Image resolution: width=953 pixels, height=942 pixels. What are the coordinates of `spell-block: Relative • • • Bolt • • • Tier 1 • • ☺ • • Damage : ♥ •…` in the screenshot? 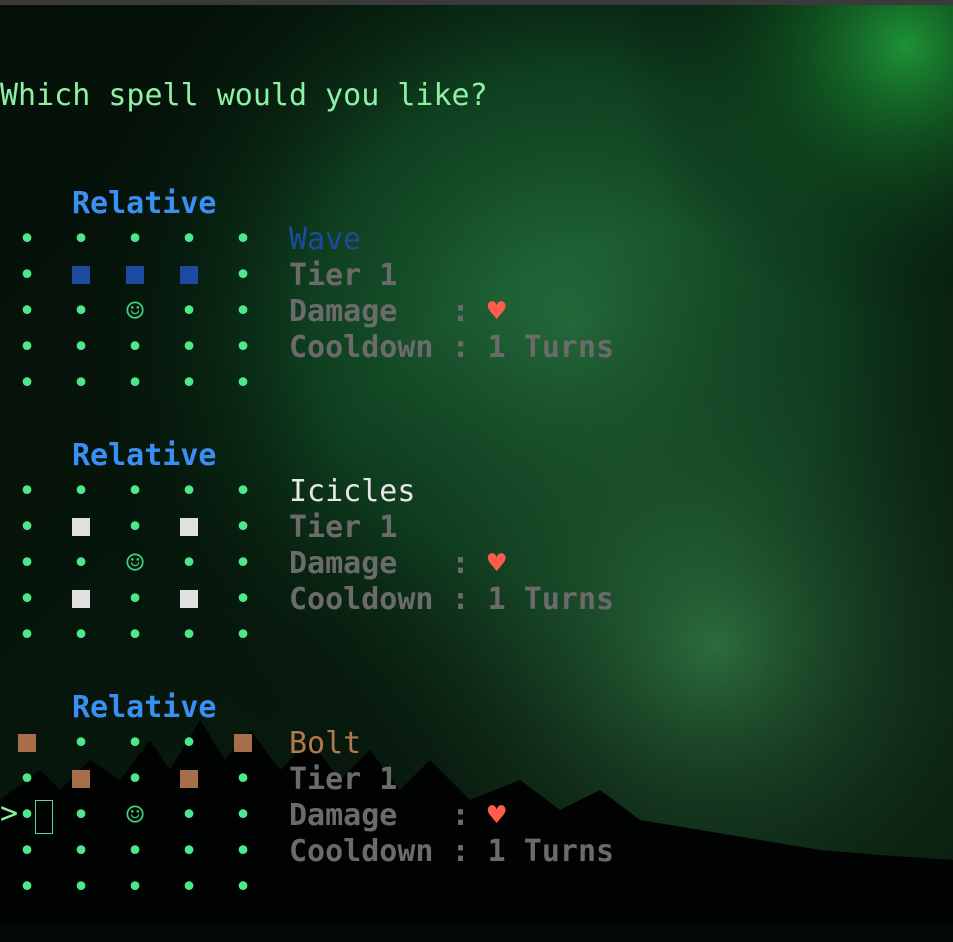 It's located at (307, 798).